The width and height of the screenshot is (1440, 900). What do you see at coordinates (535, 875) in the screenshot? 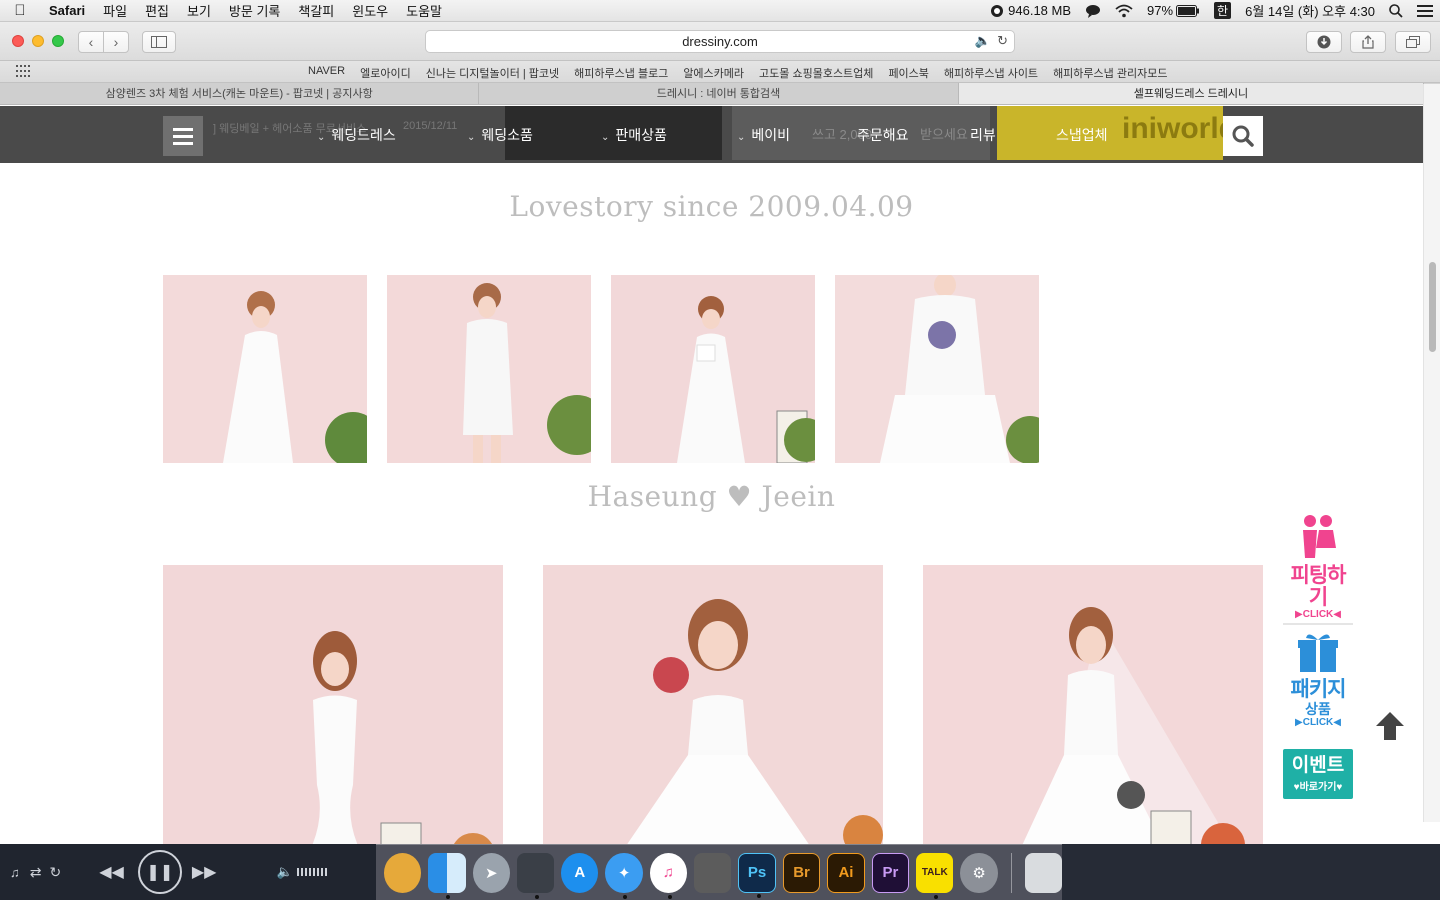
I see `dock-photo-browser-icon` at bounding box center [535, 875].